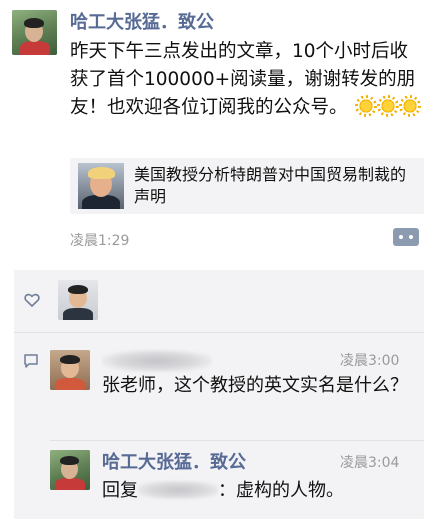 Image resolution: width=436 pixels, height=519 pixels. What do you see at coordinates (101, 186) in the screenshot?
I see `article-thumbnail` at bounding box center [101, 186].